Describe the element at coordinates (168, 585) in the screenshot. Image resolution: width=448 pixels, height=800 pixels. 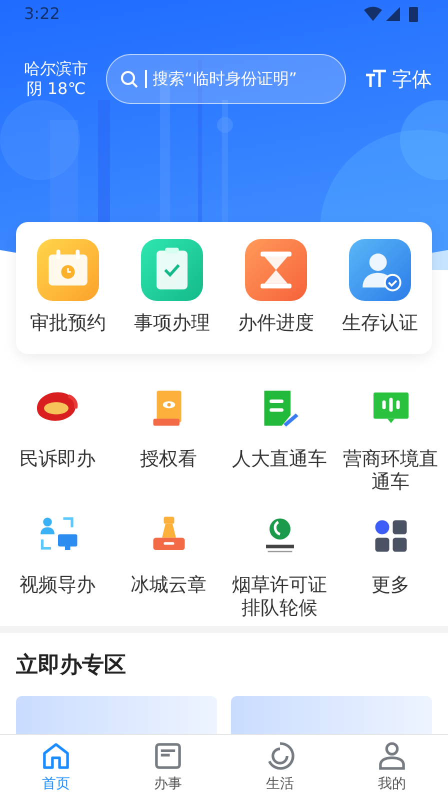
I see `service-label: 冰城云章` at that location.